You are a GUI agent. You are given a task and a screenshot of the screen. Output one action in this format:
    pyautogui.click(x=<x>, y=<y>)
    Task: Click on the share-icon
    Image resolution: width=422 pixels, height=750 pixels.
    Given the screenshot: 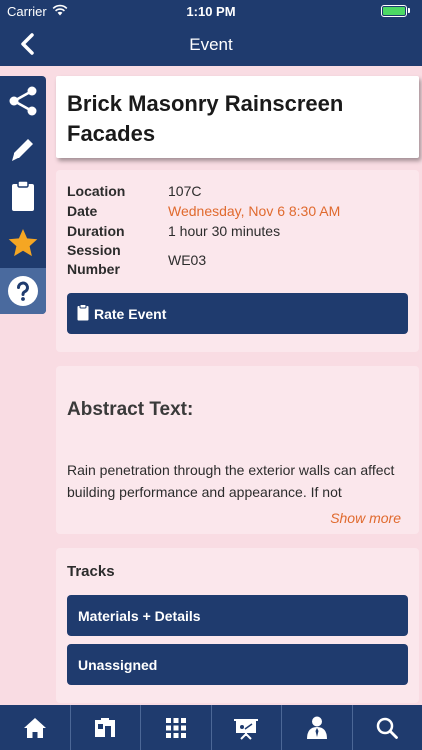 What is the action you would take?
    pyautogui.click(x=23, y=101)
    